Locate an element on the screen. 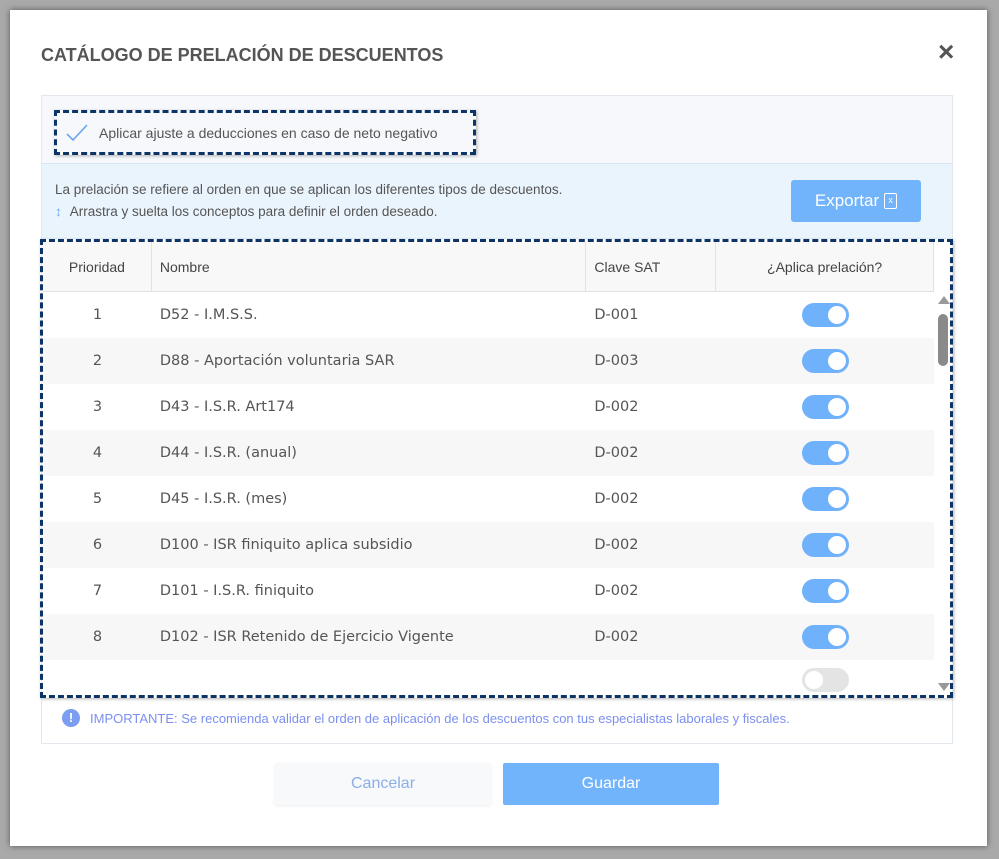  close-icon: × is located at coordinates (946, 52).